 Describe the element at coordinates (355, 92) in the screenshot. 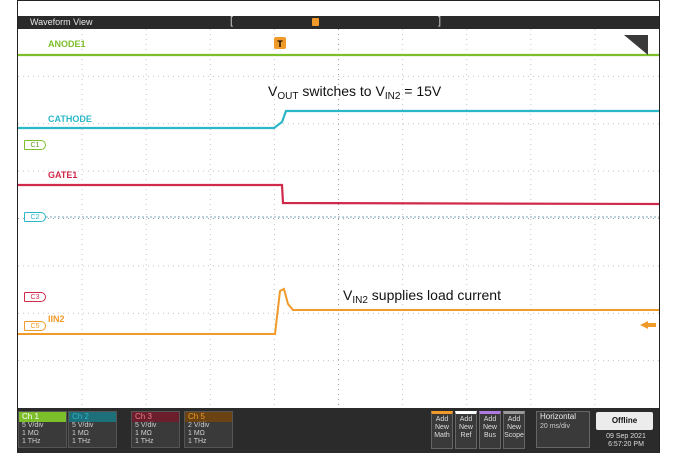

I see `vout-annotation: VOUT switches to VIN2 = 15V` at that location.